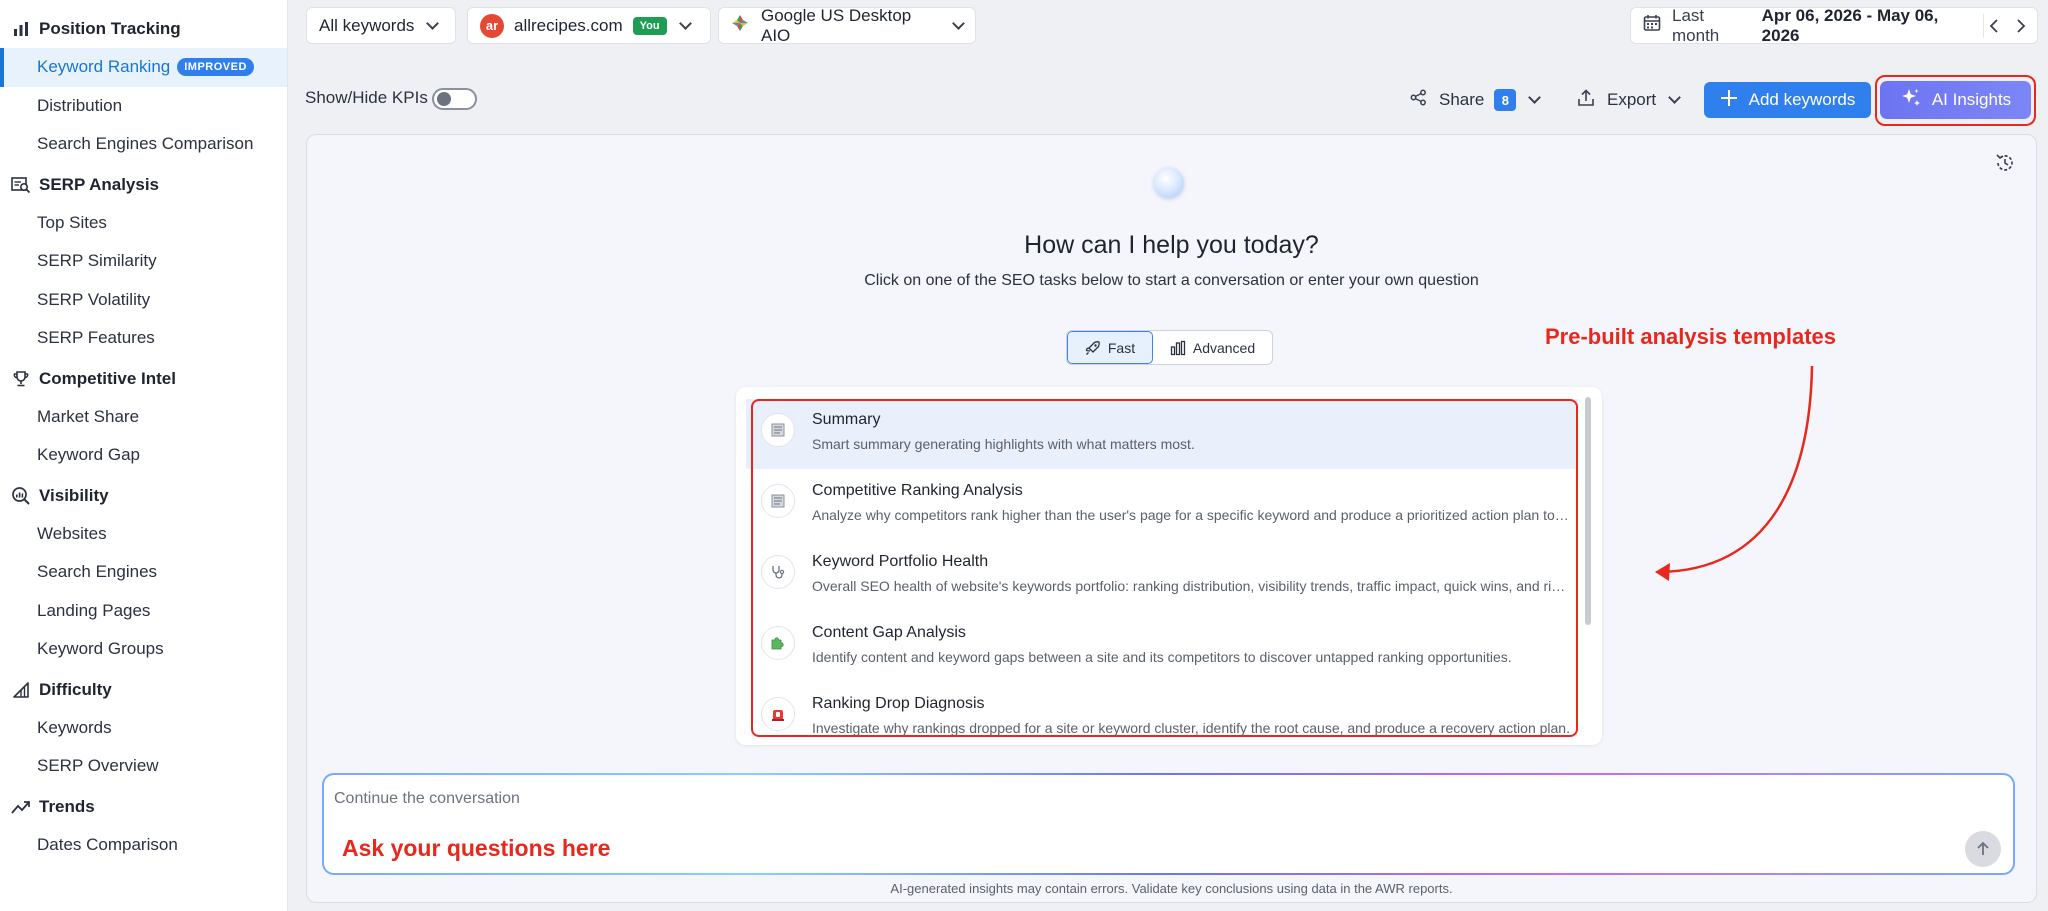  Describe the element at coordinates (107, 844) in the screenshot. I see `sidebar-item-label: Dates Comparison` at that location.